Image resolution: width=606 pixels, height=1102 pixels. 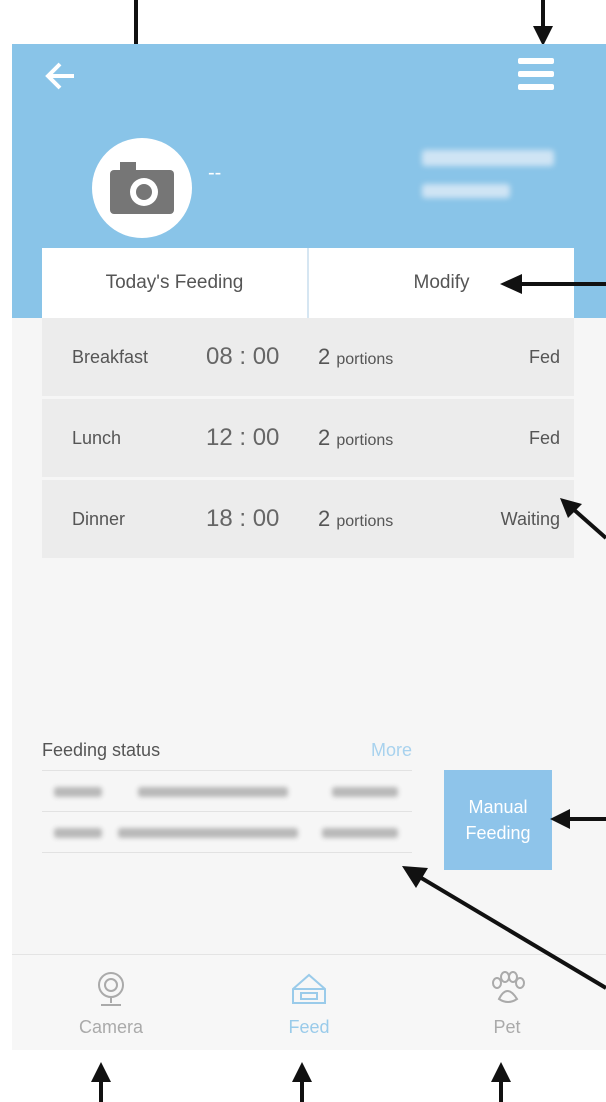 I want to click on meal-name: Dinner, so click(x=99, y=519).